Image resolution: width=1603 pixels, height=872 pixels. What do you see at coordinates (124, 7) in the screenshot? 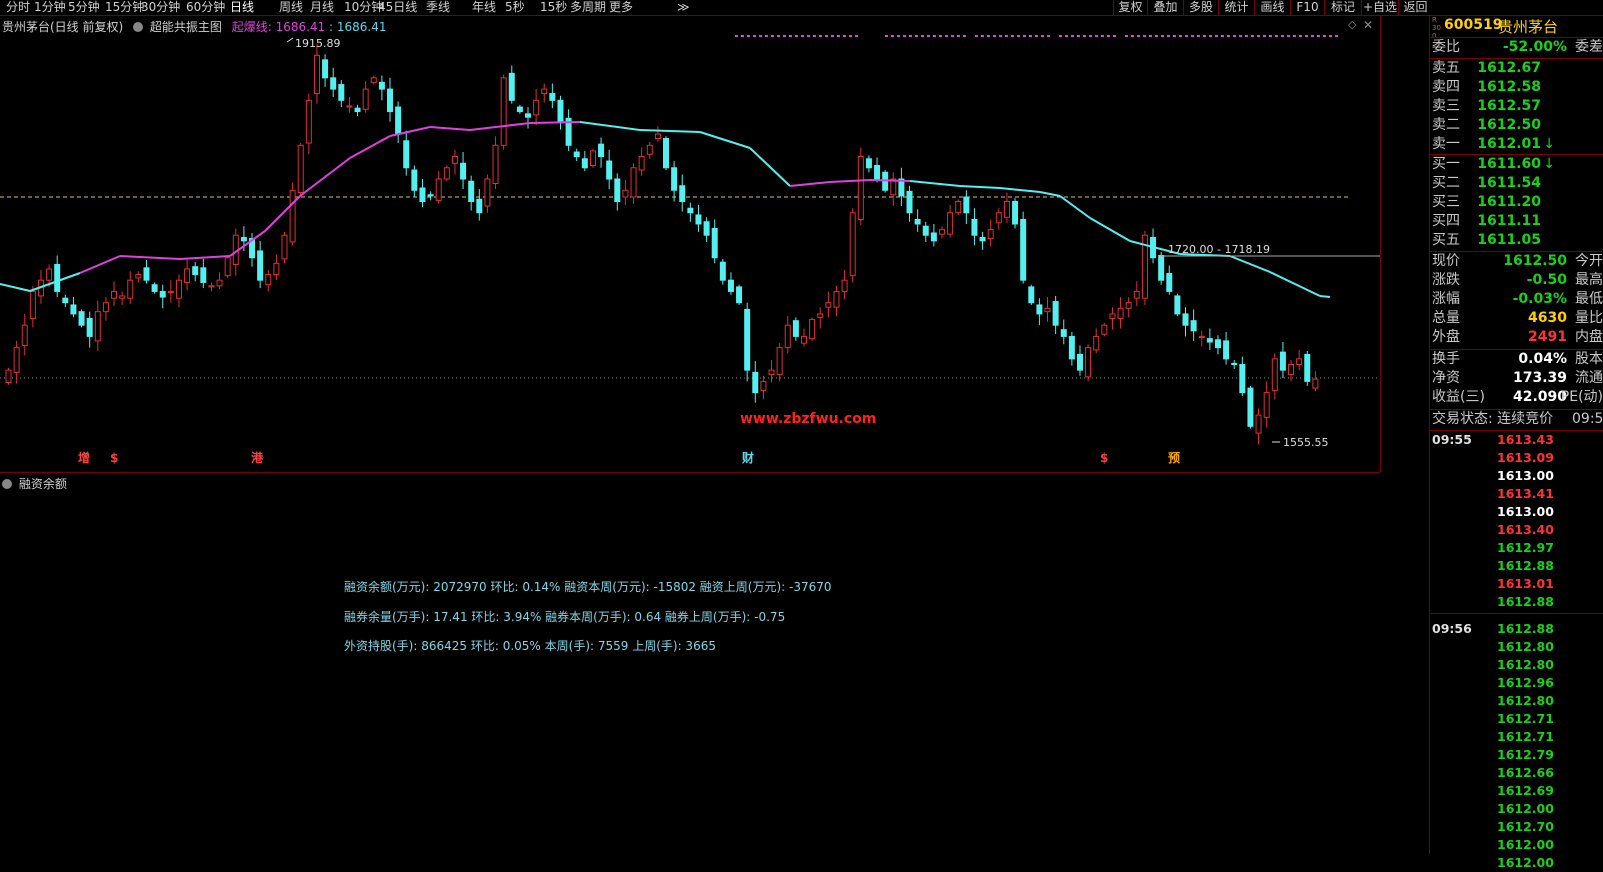
I see `tab-timeframe-3: 15分钟` at bounding box center [124, 7].